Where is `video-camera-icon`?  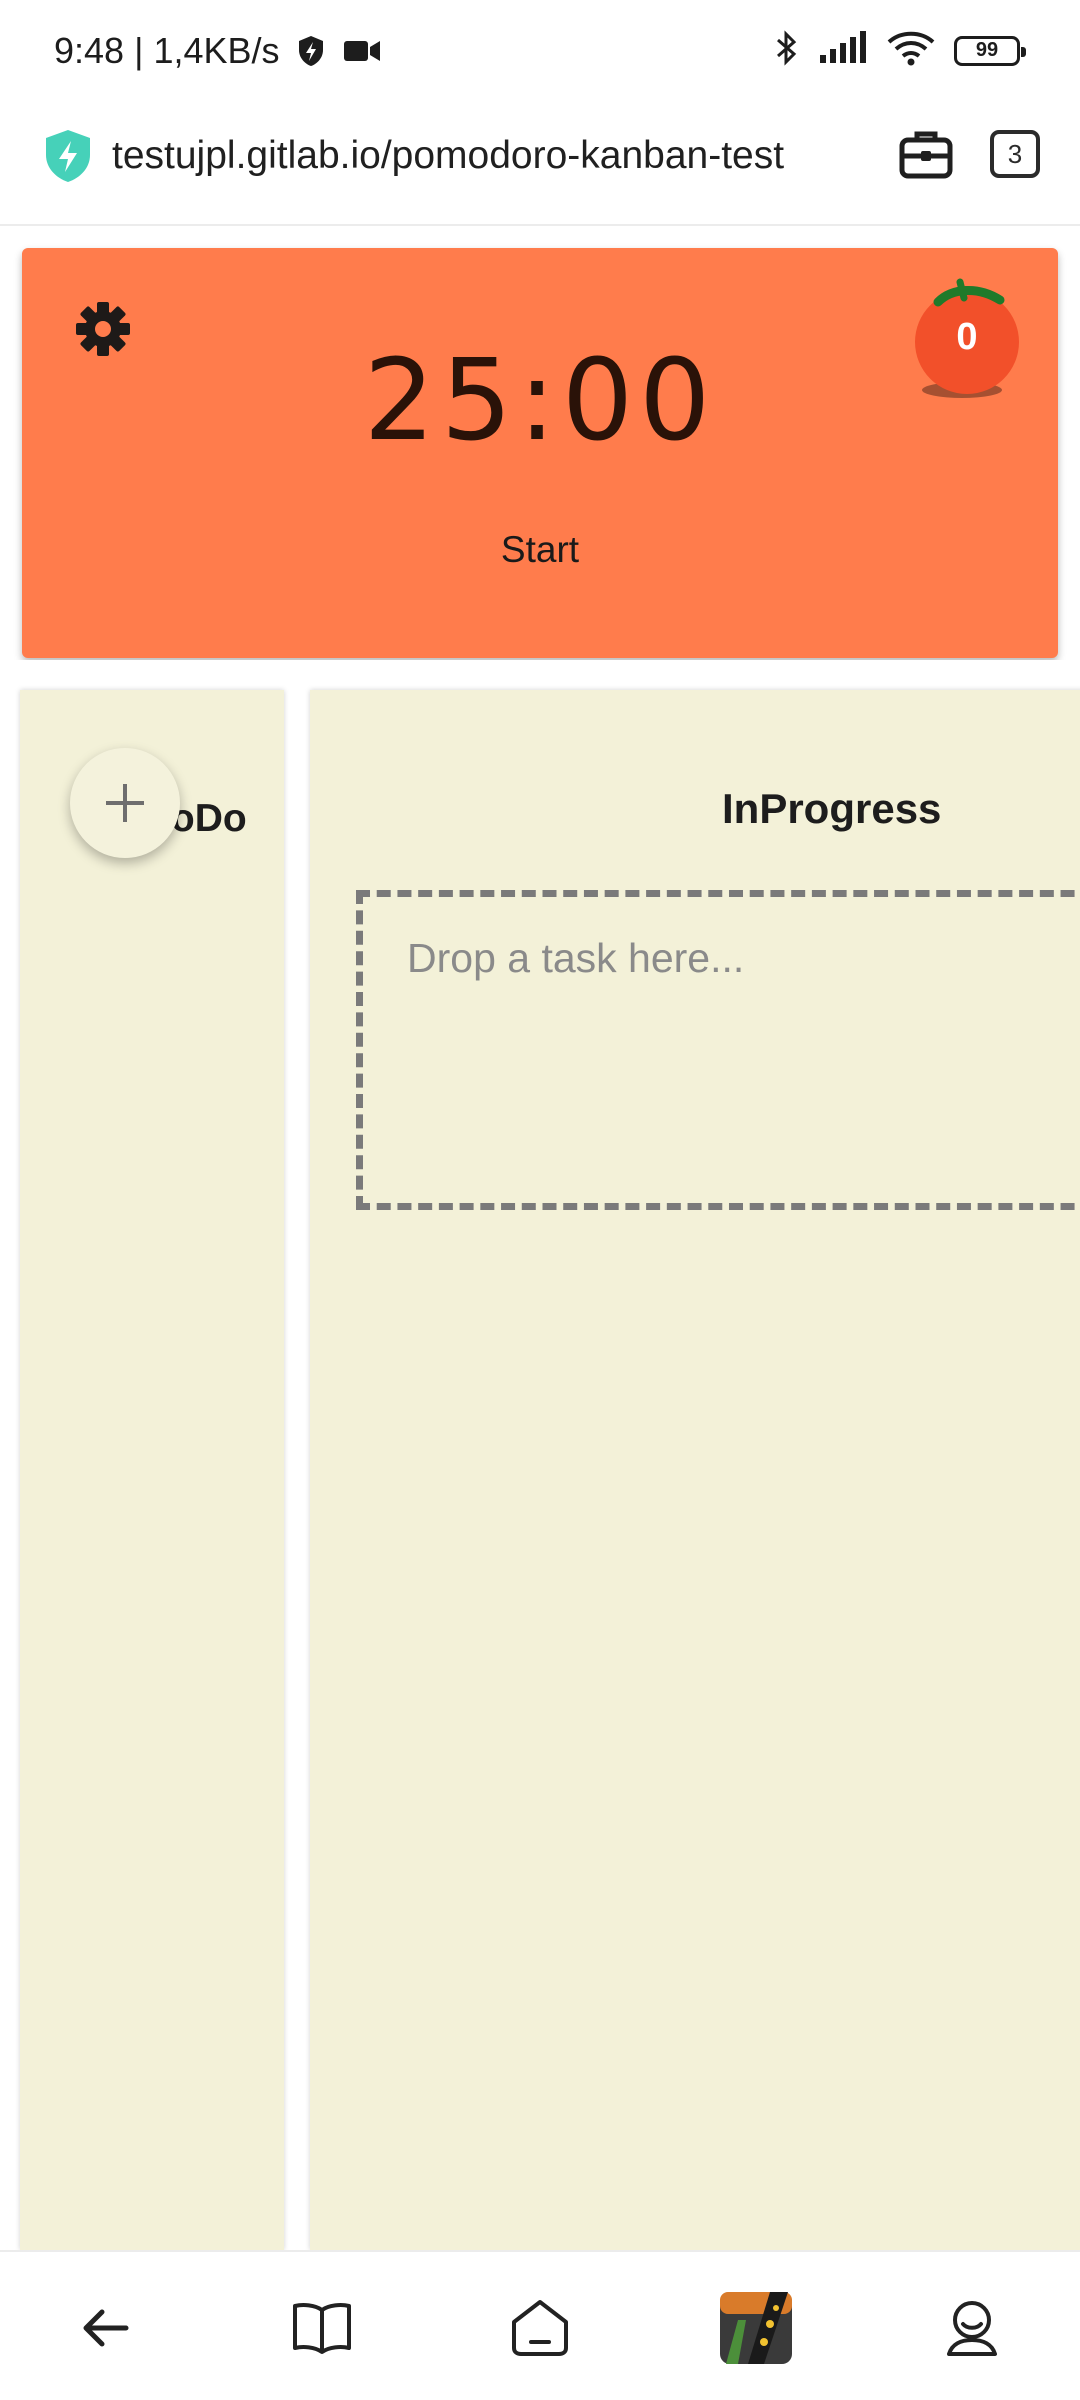
video-camera-icon is located at coordinates (362, 51).